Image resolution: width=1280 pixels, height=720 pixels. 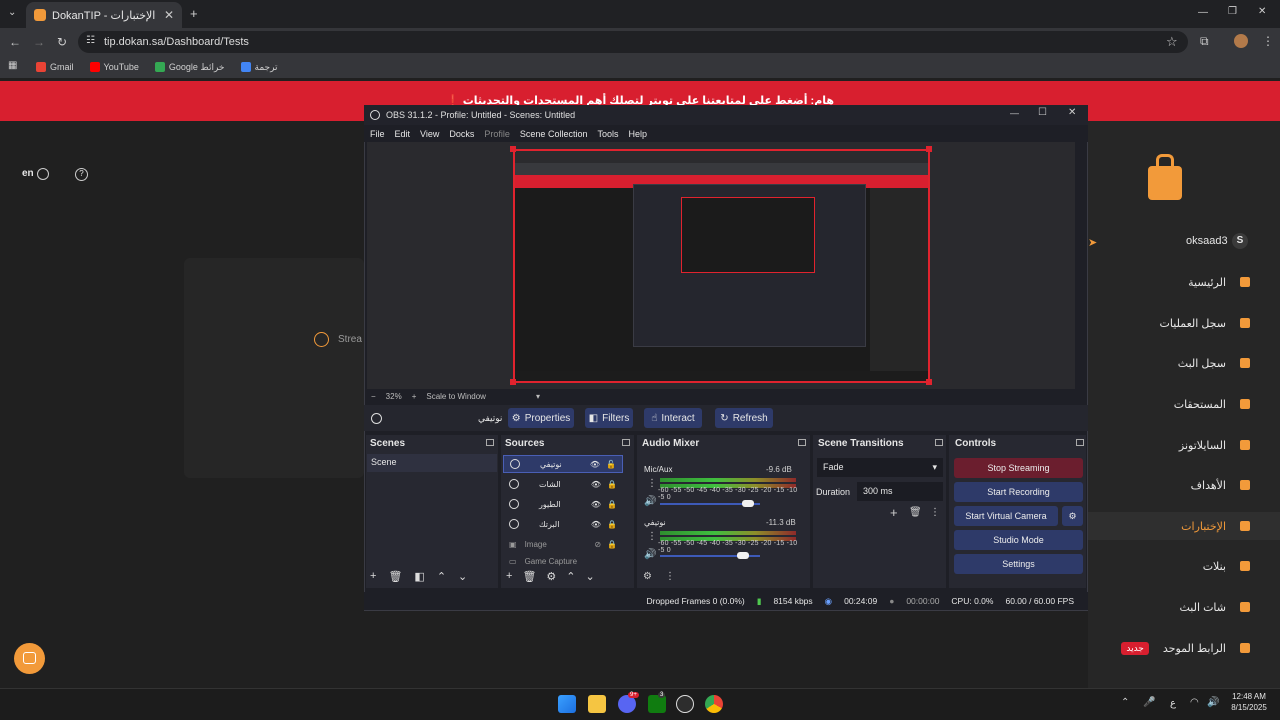 What do you see at coordinates (1018, 540) in the screenshot?
I see `studio-mode-button: Studio Mode` at bounding box center [1018, 540].